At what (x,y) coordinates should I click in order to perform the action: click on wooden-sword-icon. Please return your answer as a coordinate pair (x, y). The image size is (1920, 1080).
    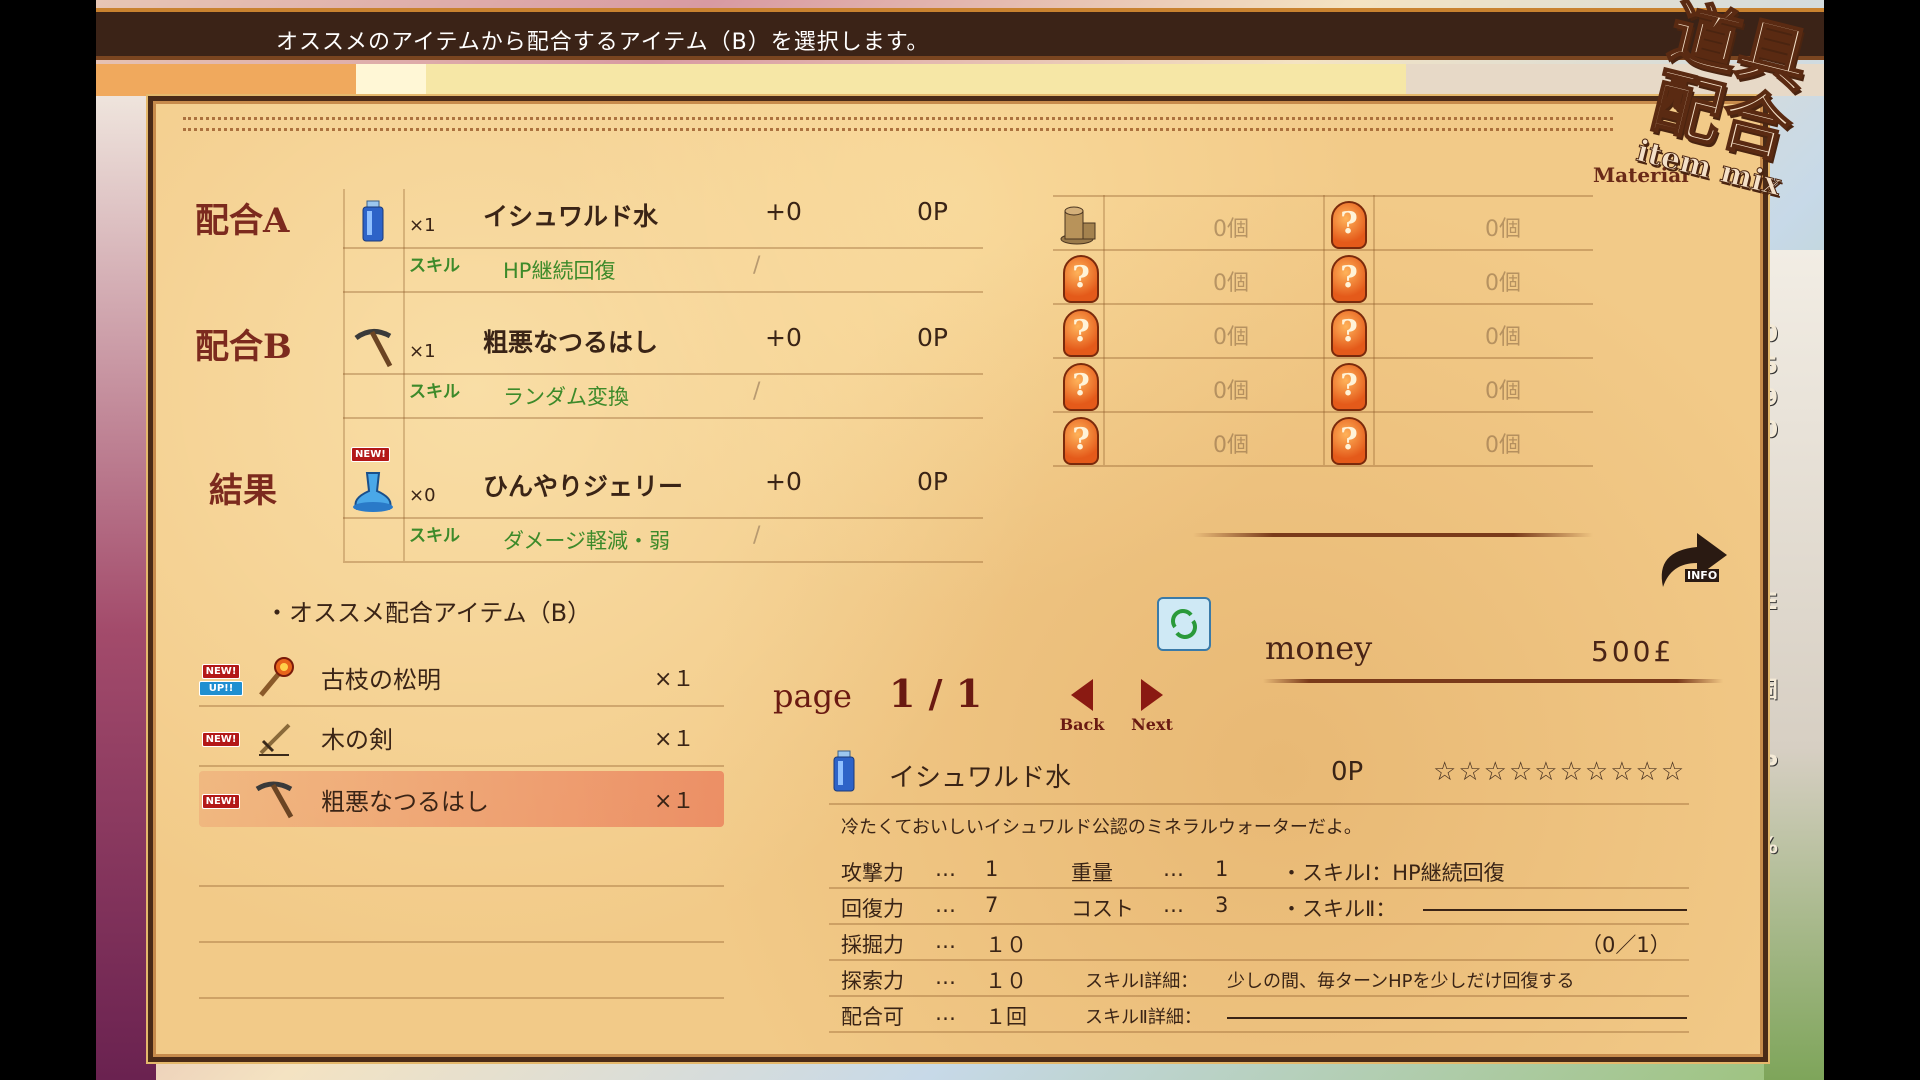
    Looking at the image, I should click on (275, 737).